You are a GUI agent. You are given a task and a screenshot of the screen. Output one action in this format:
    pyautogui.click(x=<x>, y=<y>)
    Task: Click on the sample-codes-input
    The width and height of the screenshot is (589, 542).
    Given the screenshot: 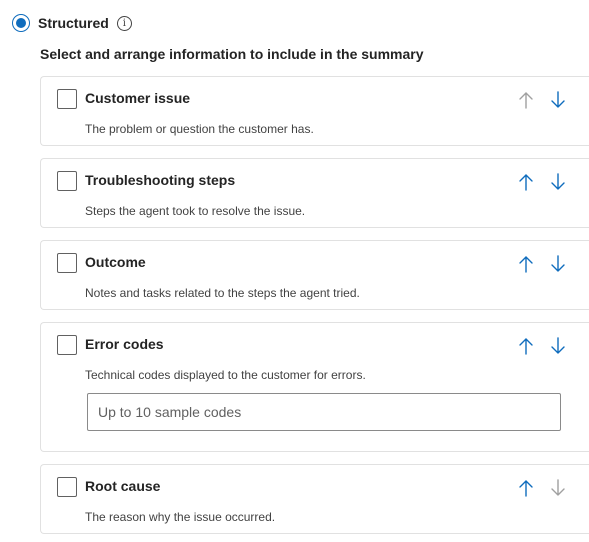 What is the action you would take?
    pyautogui.click(x=324, y=412)
    